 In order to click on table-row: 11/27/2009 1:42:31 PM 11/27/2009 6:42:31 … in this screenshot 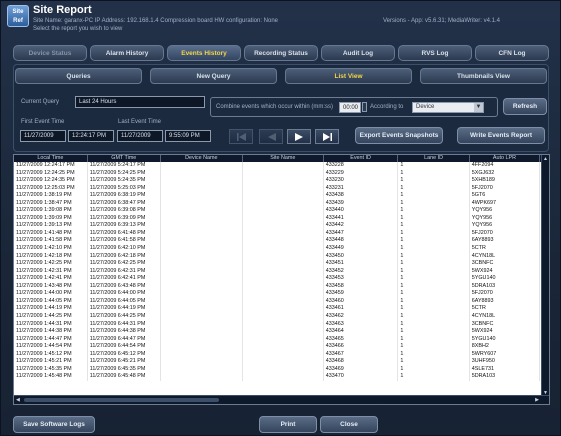, I will do `click(281, 271)`.